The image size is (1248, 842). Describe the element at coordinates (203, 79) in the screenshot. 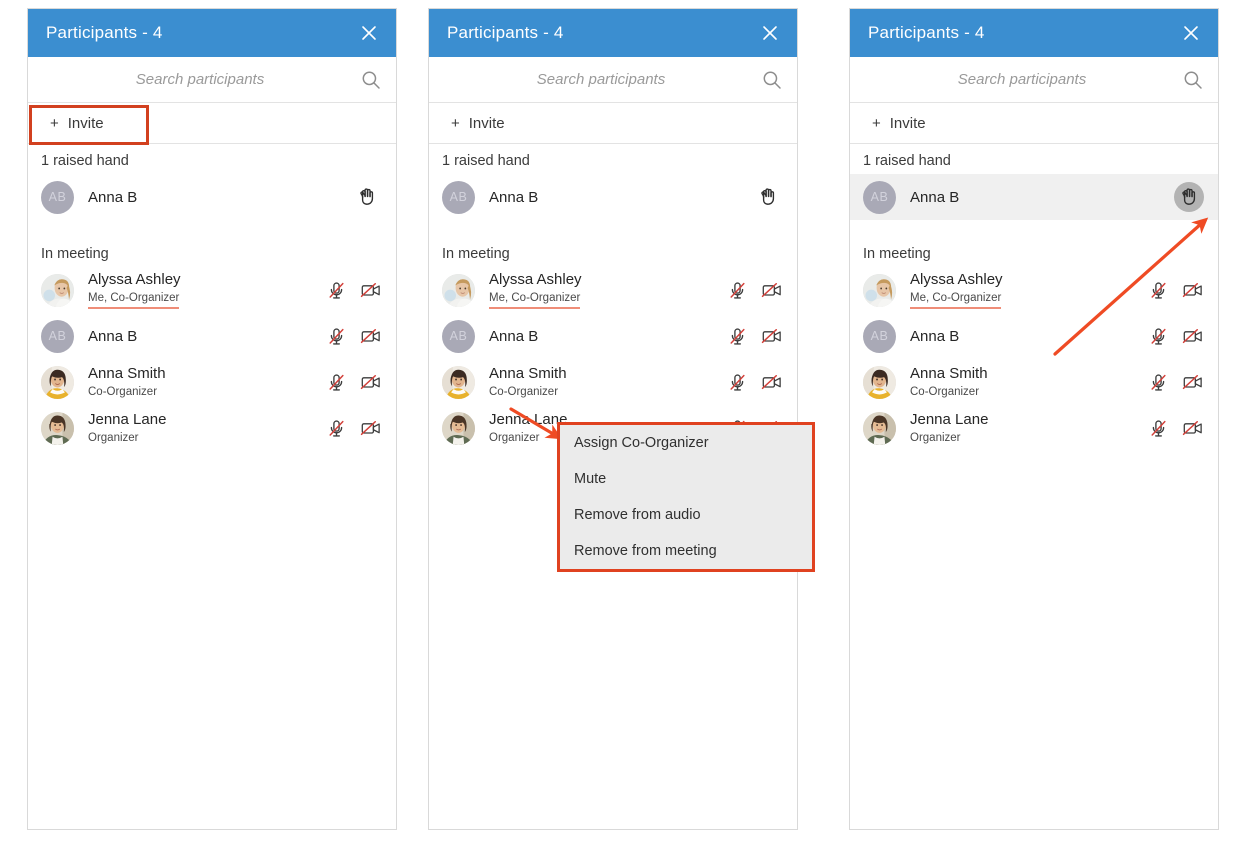

I see `search-input` at that location.